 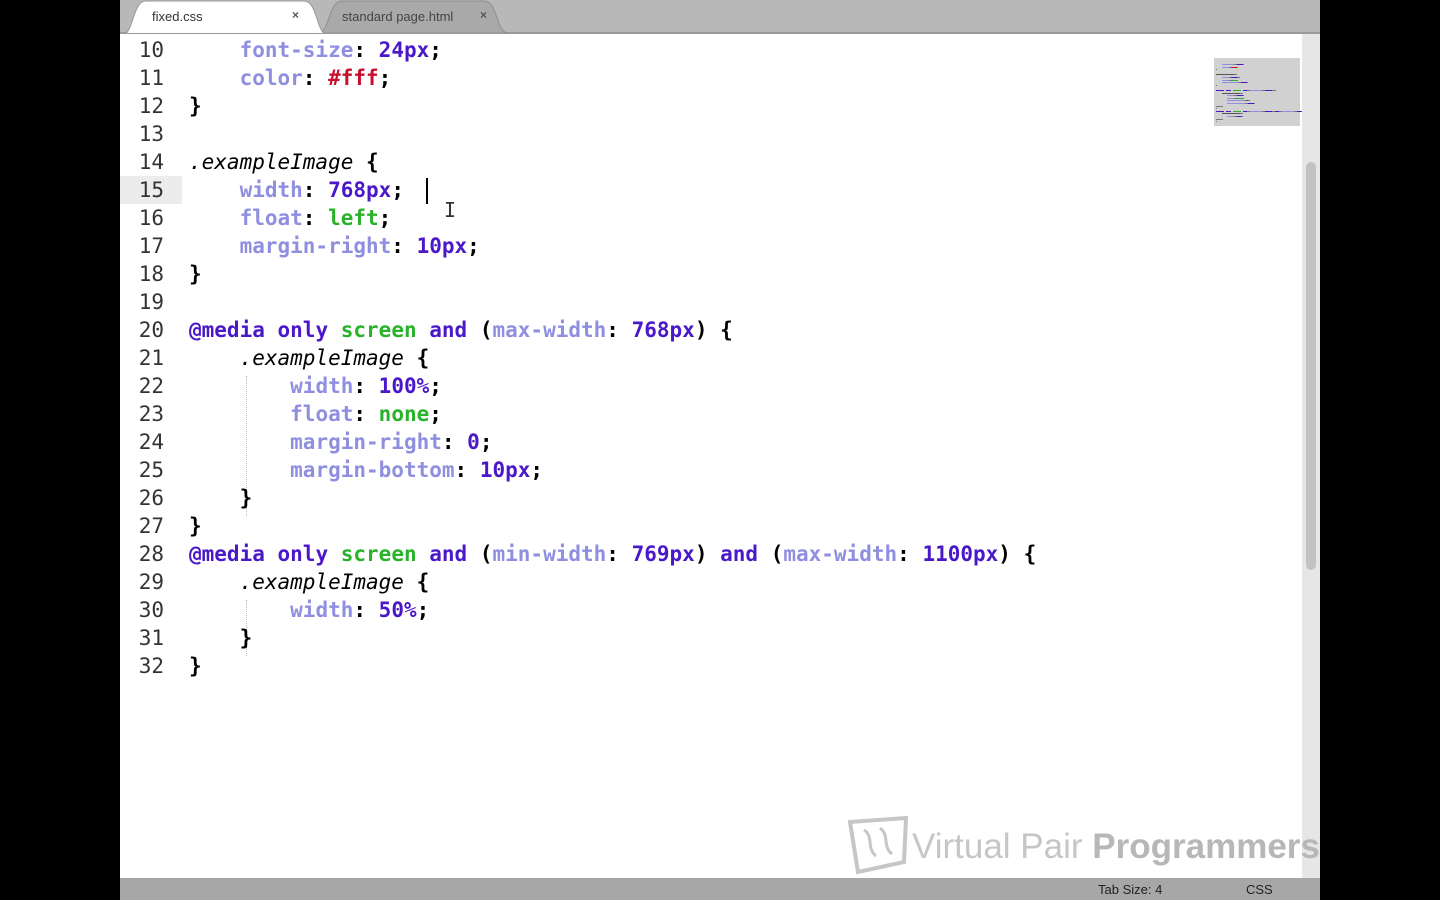 What do you see at coordinates (322, 414) in the screenshot?
I see `code-token: float` at bounding box center [322, 414].